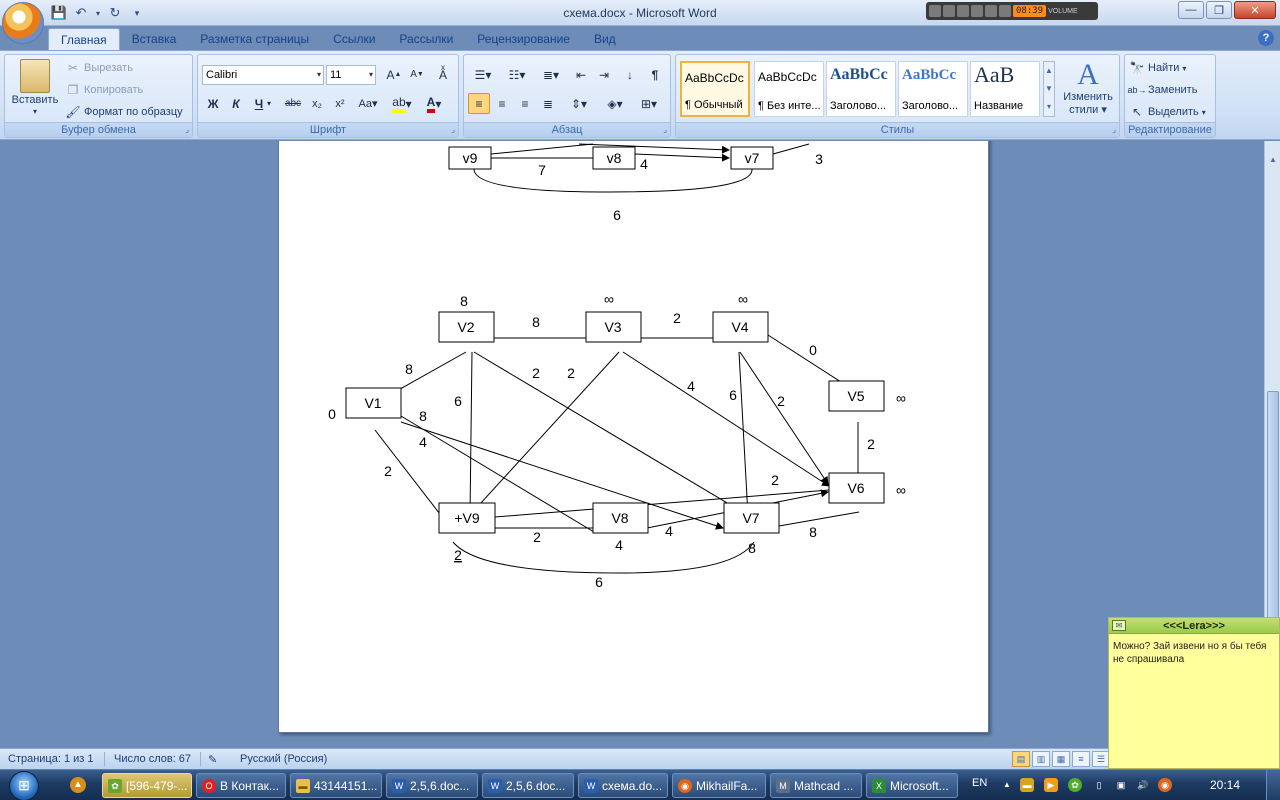 This screenshot has width=1280, height=800. Describe the element at coordinates (212, 759) in the screenshot. I see `spellcheck-icon: ✎` at that location.